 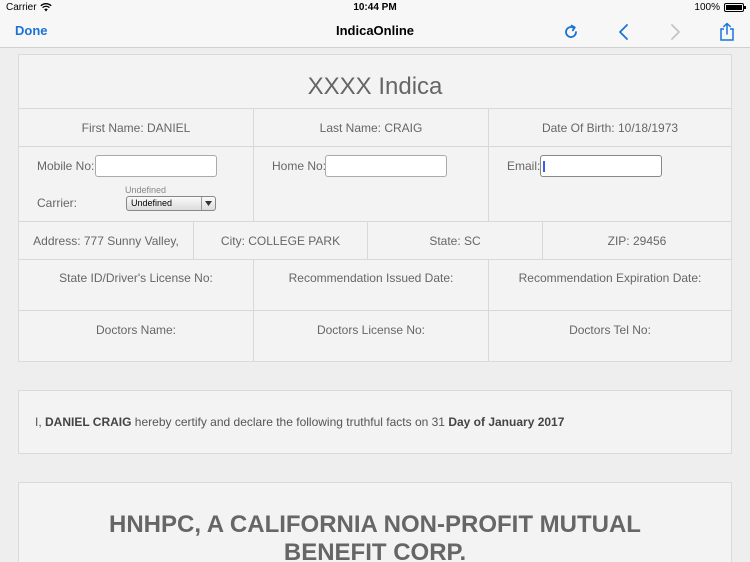 What do you see at coordinates (57, 203) in the screenshot?
I see `carrier-label: Carrier:` at bounding box center [57, 203].